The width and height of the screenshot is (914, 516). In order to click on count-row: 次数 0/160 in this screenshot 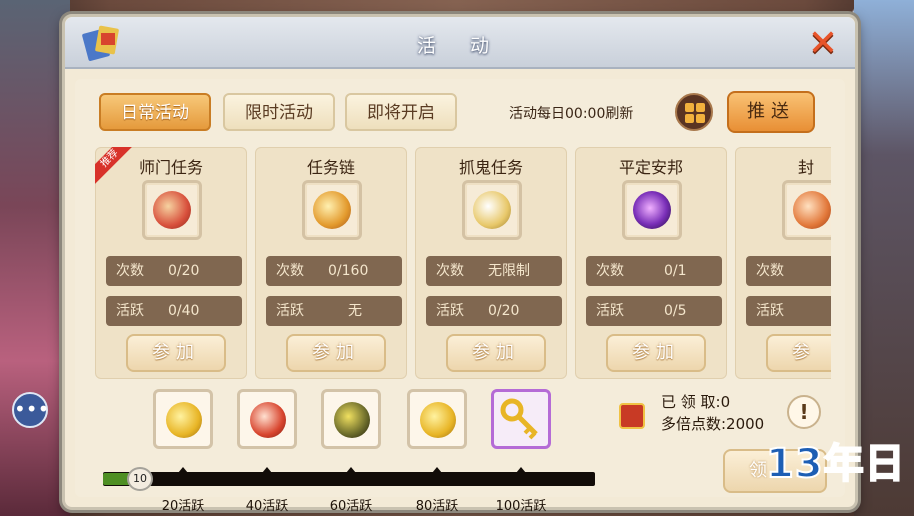, I will do `click(334, 271)`.